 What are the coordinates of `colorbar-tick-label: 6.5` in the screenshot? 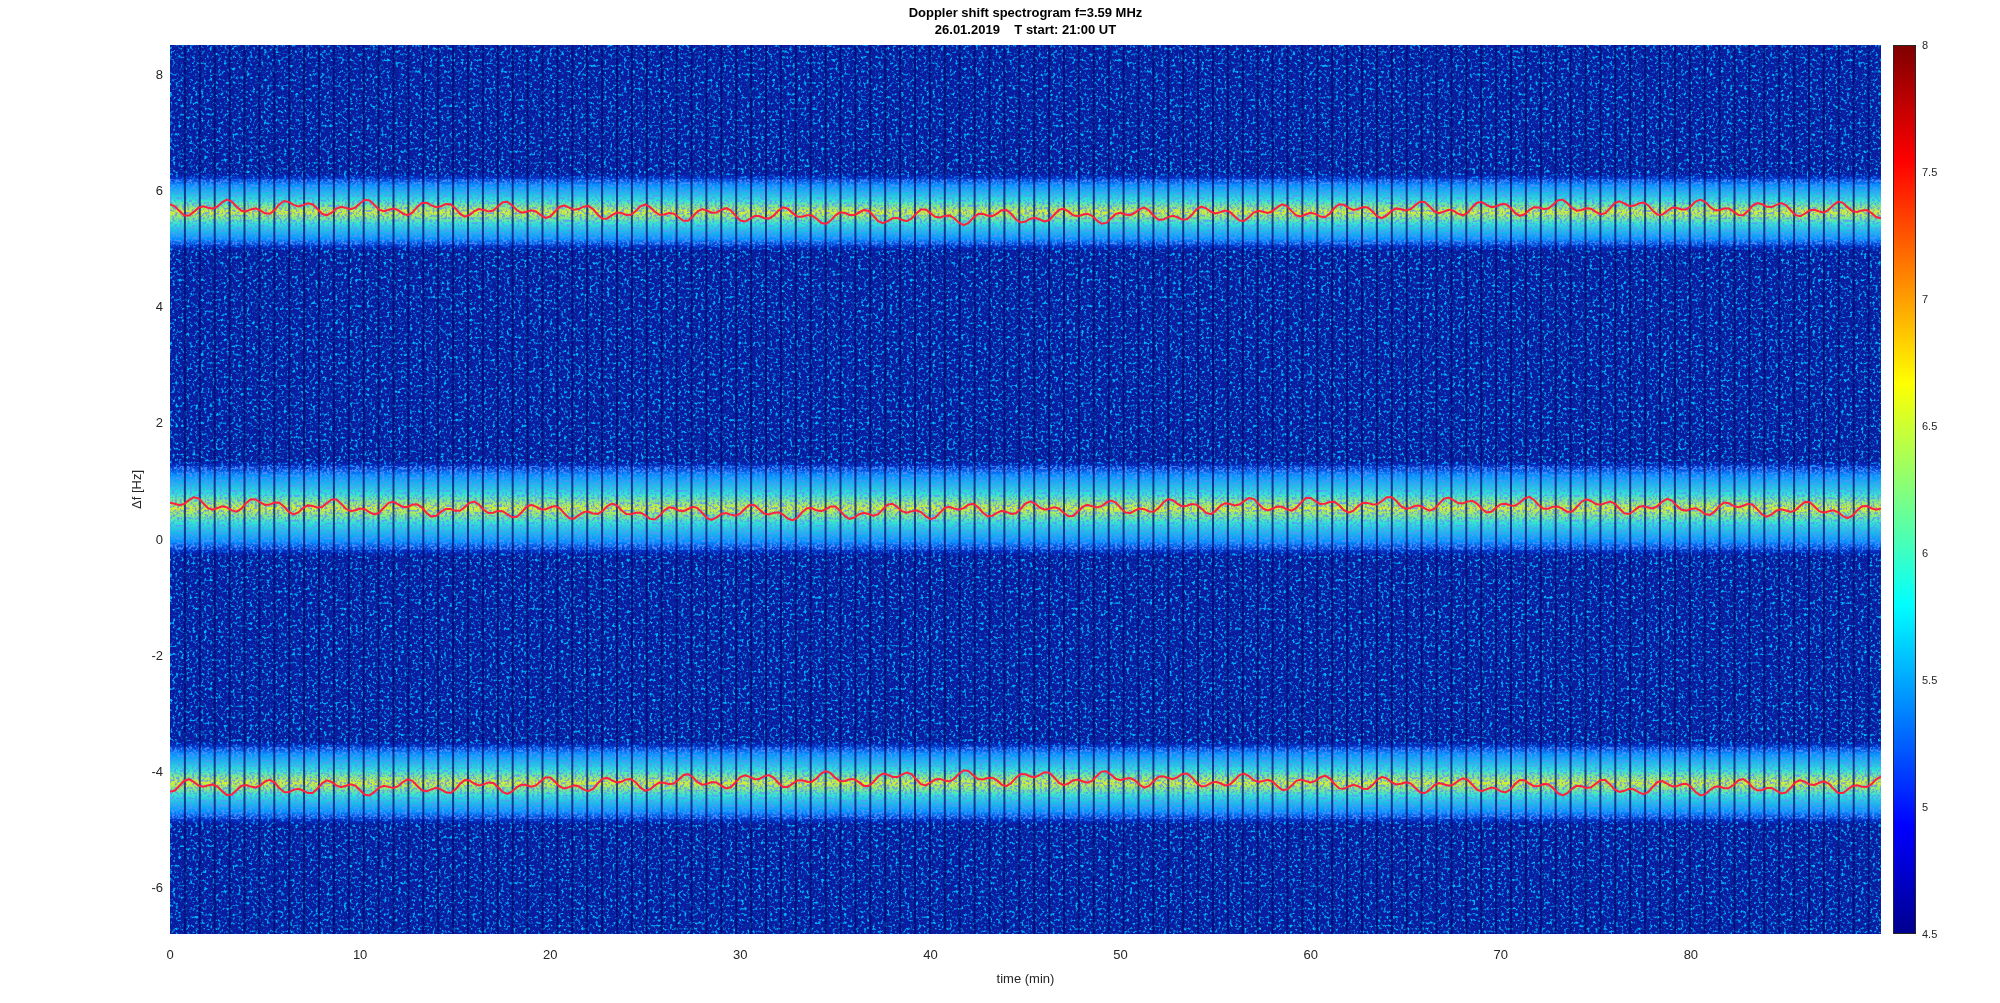 It's located at (1930, 426).